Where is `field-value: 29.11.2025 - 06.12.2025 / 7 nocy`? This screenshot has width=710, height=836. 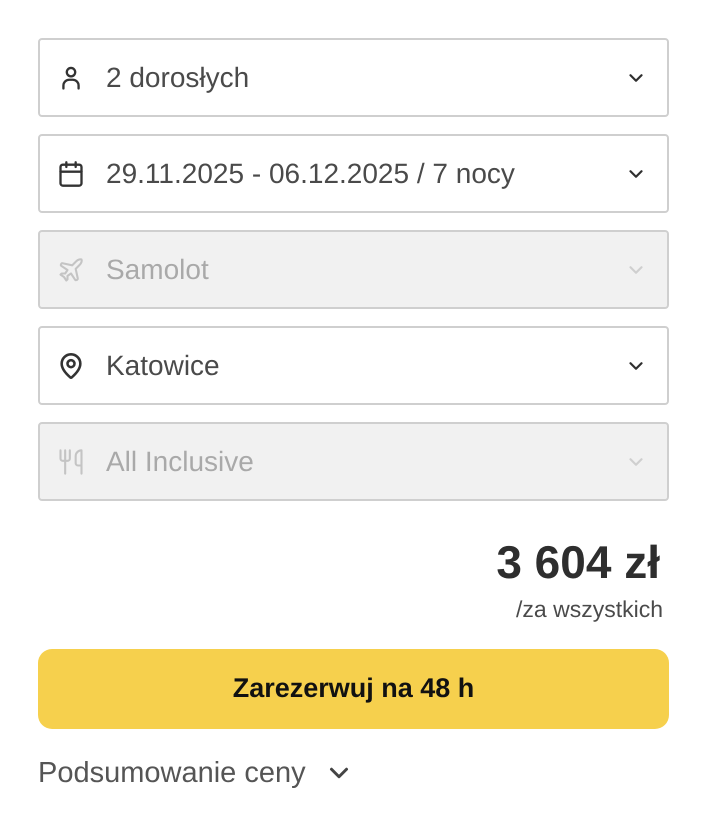 field-value: 29.11.2025 - 06.12.2025 / 7 nocy is located at coordinates (311, 174).